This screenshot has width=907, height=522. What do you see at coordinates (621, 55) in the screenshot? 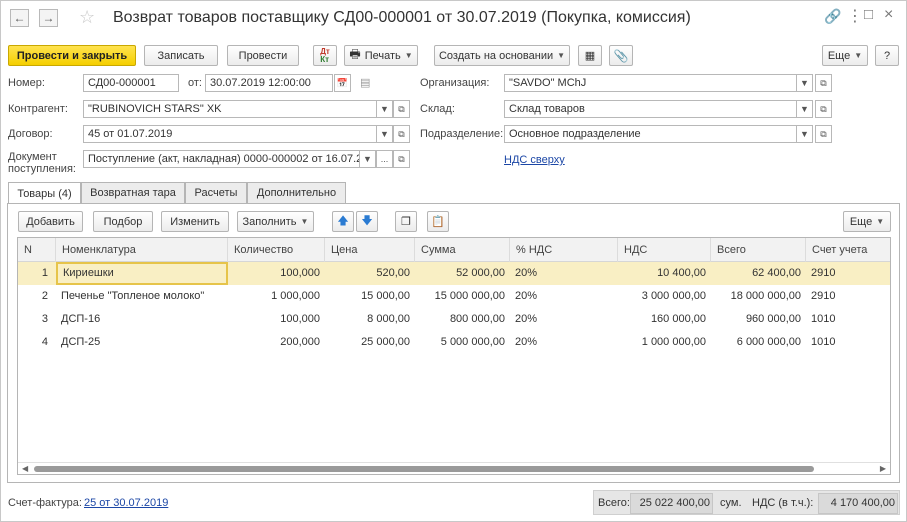
I see `attachment-icon: 📎` at bounding box center [621, 55].